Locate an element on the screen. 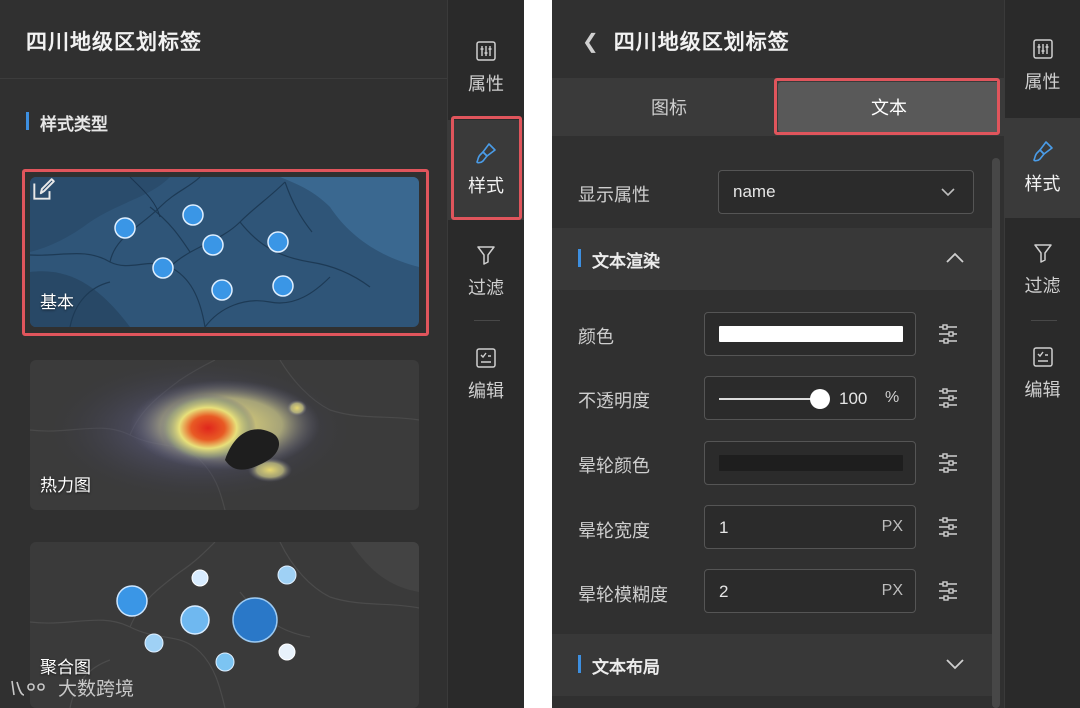 This screenshot has width=1080, height=708. halo-color-swatch is located at coordinates (811, 463).